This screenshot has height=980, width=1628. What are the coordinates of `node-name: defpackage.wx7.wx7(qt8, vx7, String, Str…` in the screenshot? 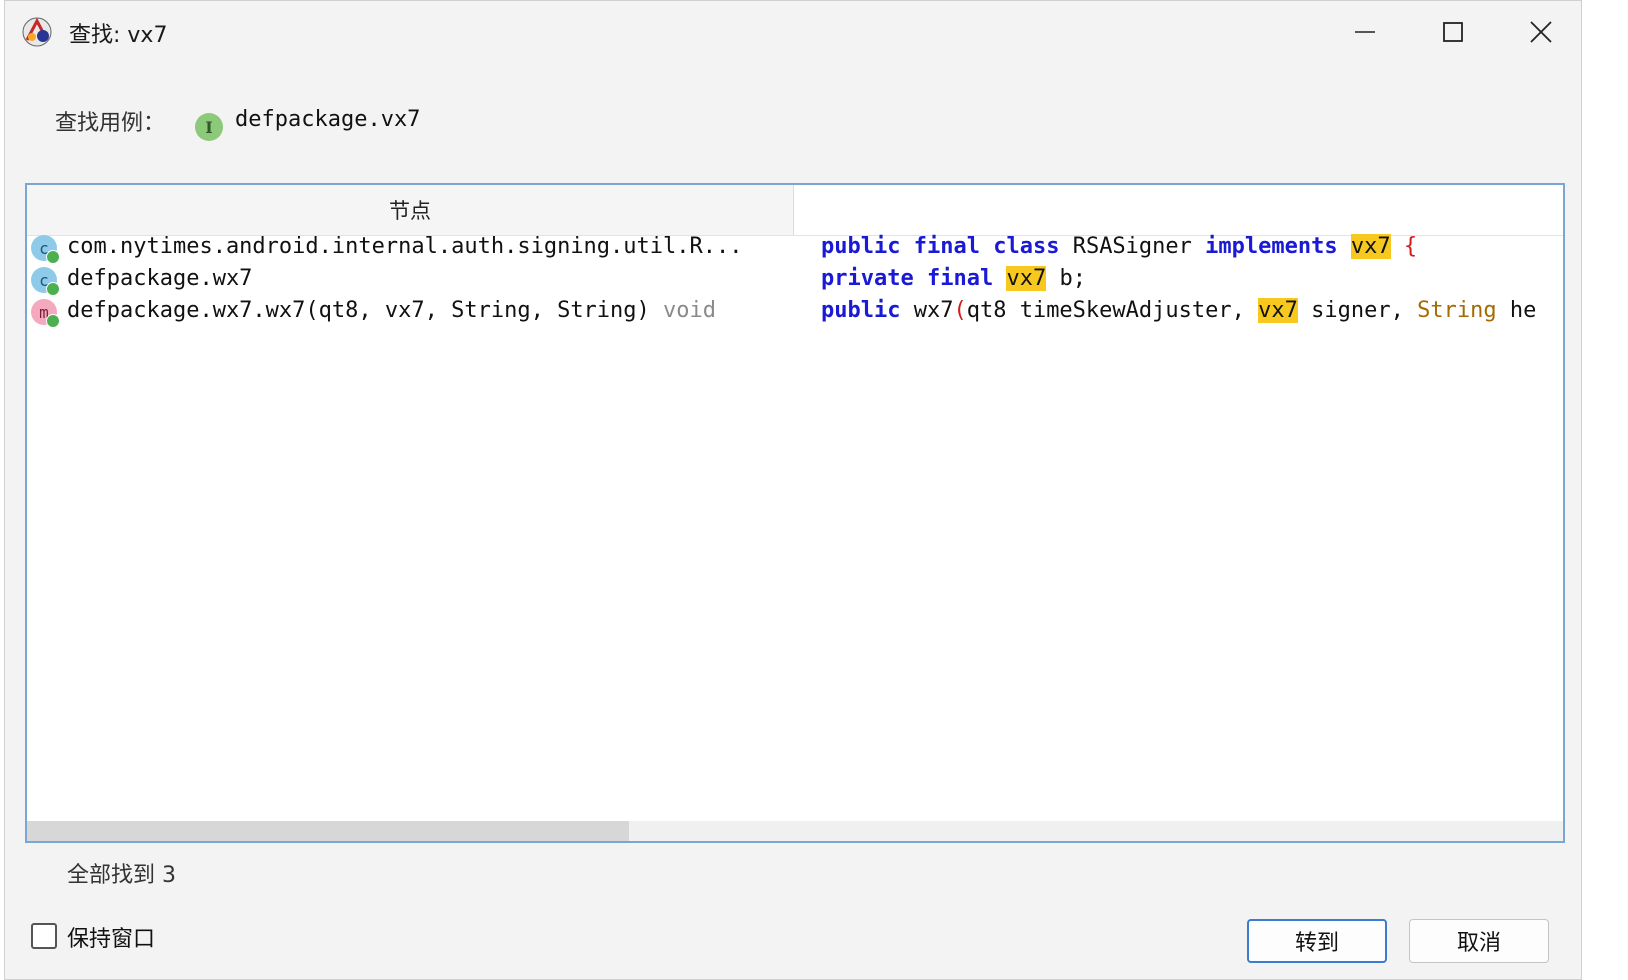 It's located at (358, 310).